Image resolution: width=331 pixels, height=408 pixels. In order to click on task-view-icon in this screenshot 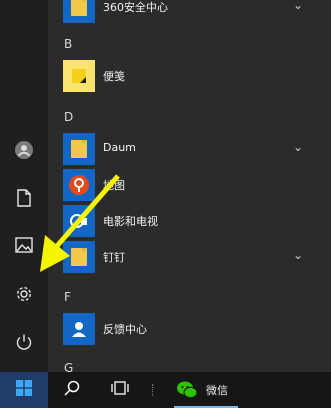, I will do `click(120, 390)`.